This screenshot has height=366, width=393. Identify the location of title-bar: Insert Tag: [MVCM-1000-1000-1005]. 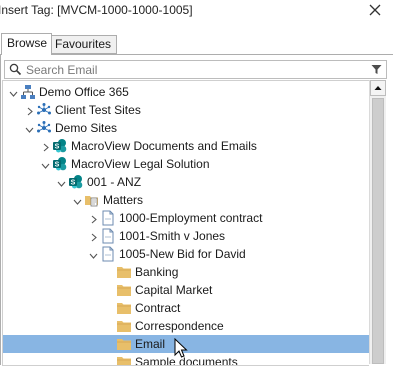
(196, 12).